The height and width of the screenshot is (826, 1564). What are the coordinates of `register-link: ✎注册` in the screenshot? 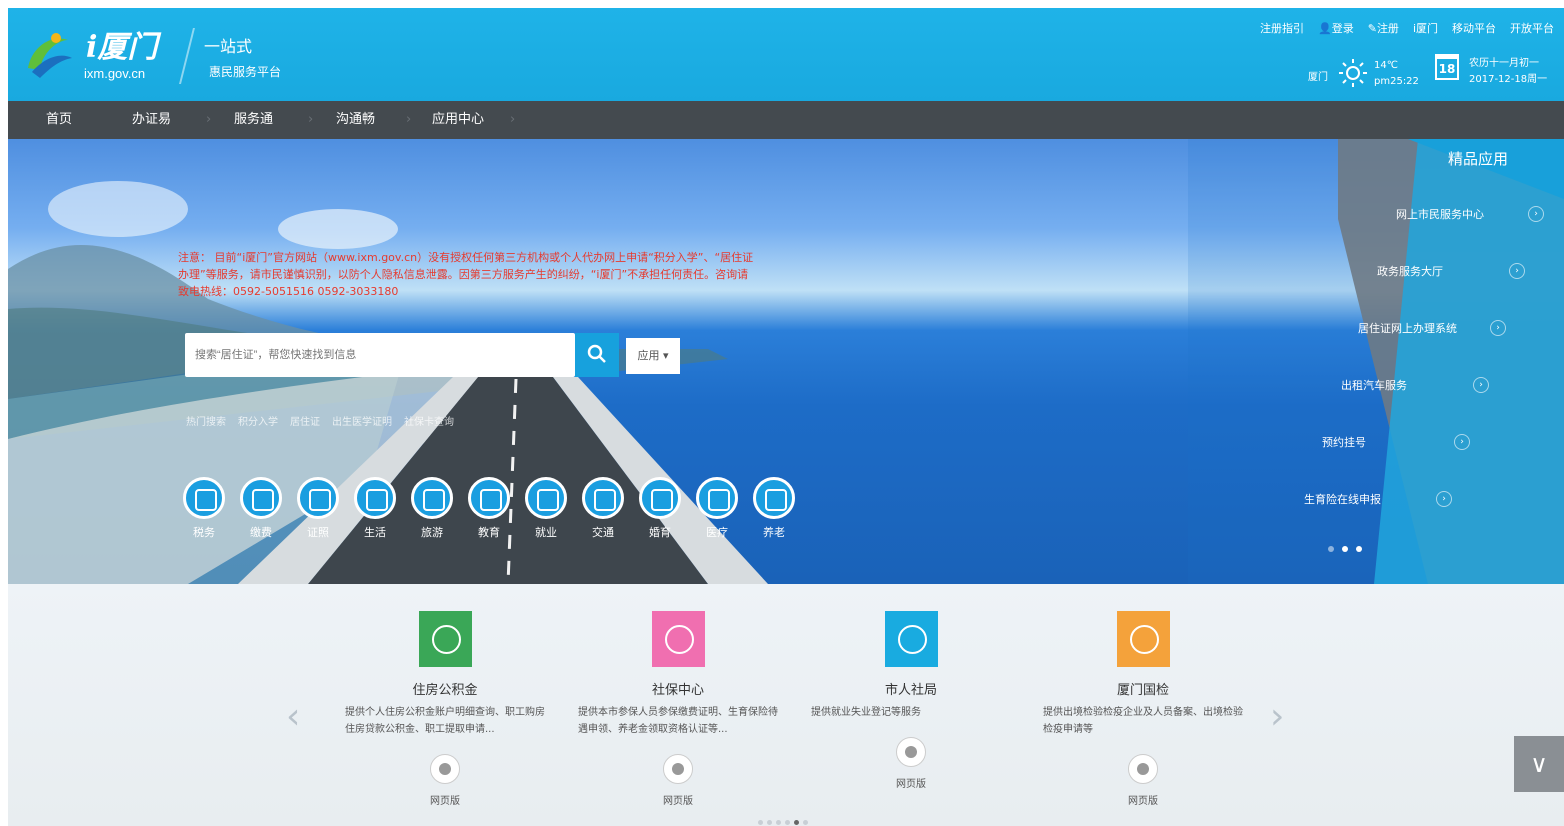 It's located at (1383, 28).